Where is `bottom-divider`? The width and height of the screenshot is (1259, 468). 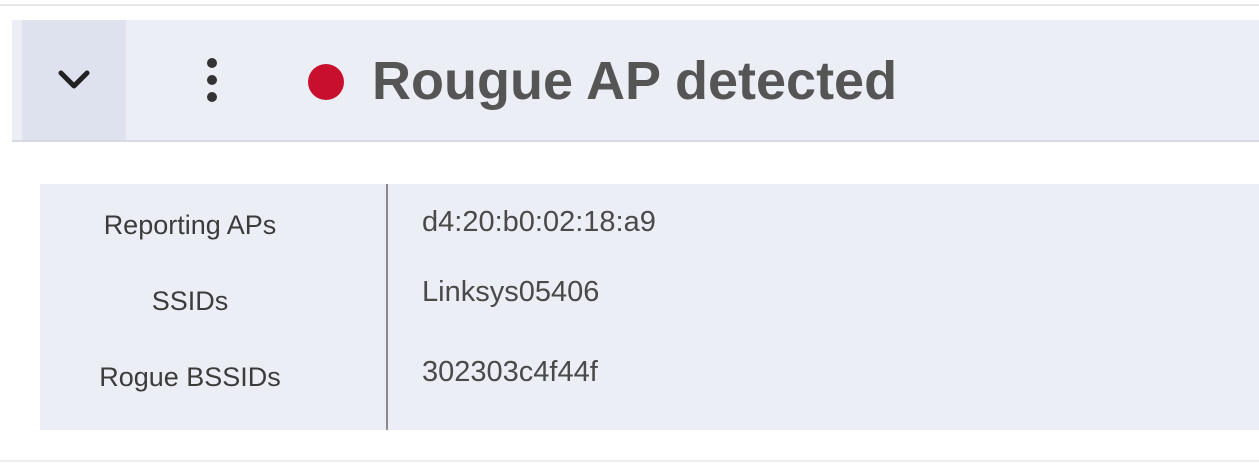 bottom-divider is located at coordinates (629, 461).